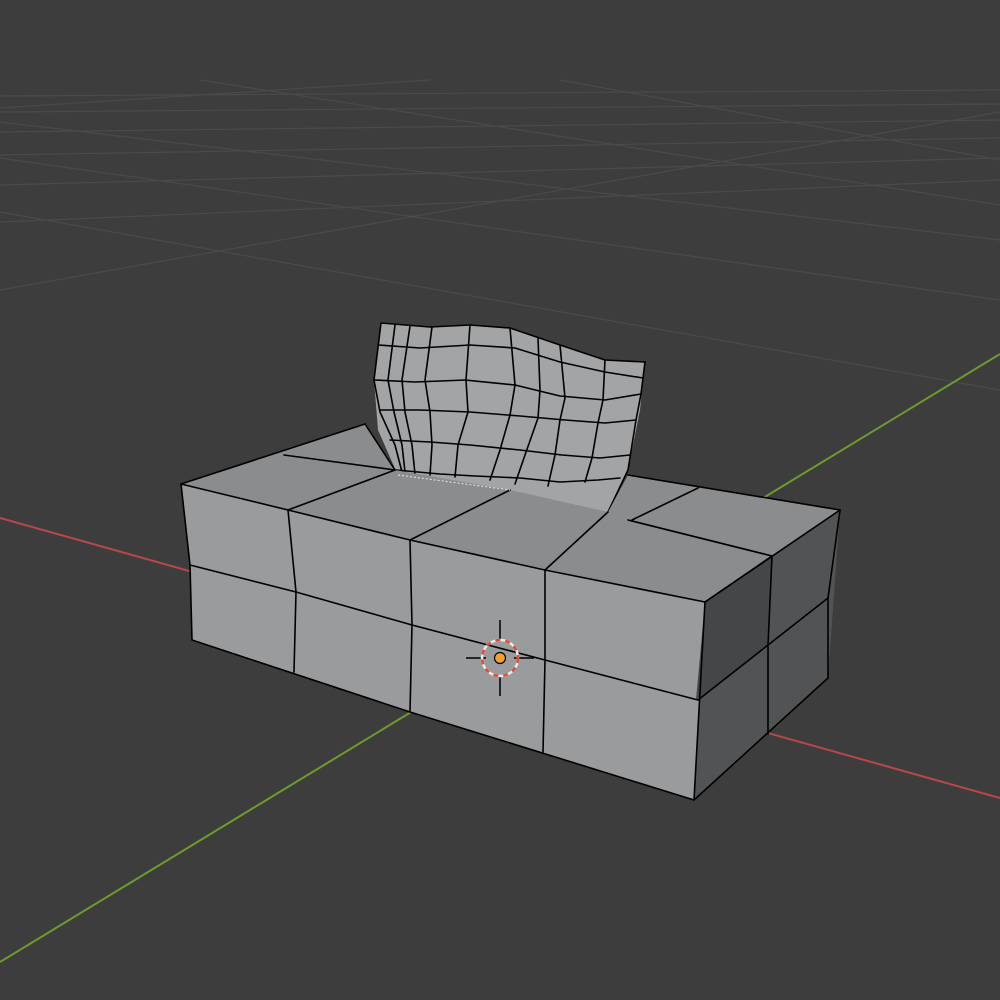  Describe the element at coordinates (500, 658) in the screenshot. I see `object-origin-icon` at that location.